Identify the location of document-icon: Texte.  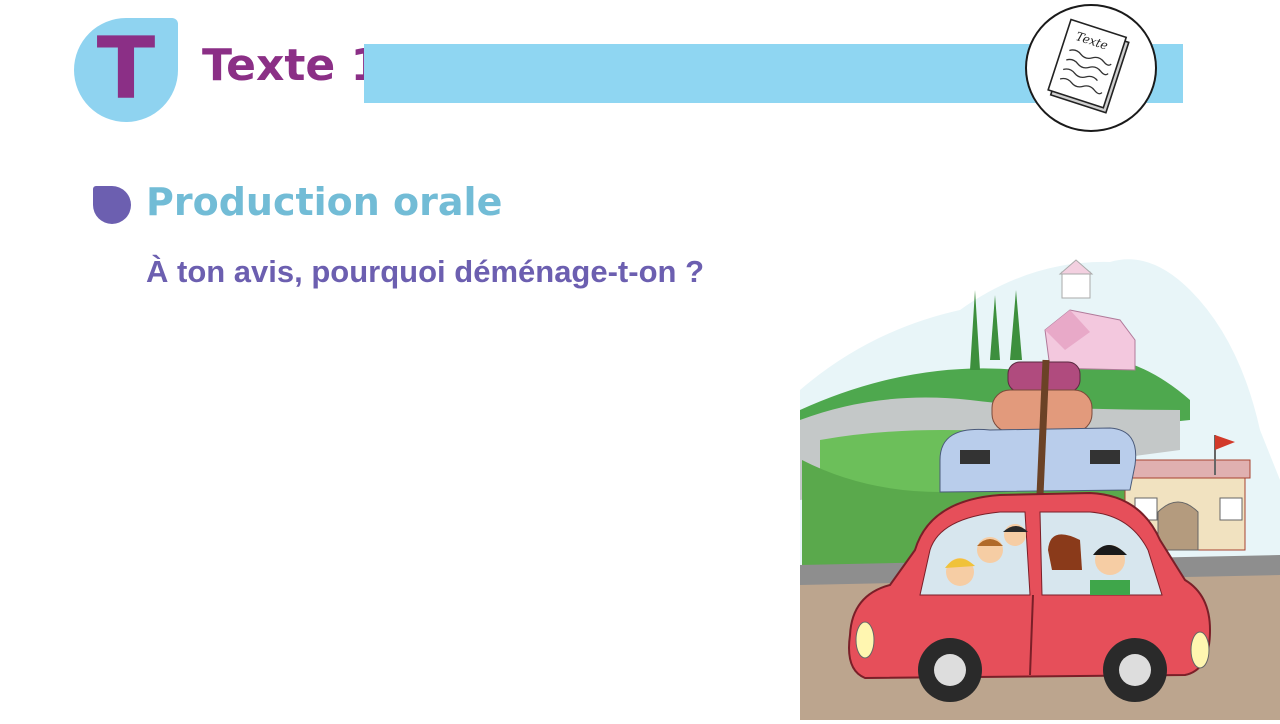
(1091, 68).